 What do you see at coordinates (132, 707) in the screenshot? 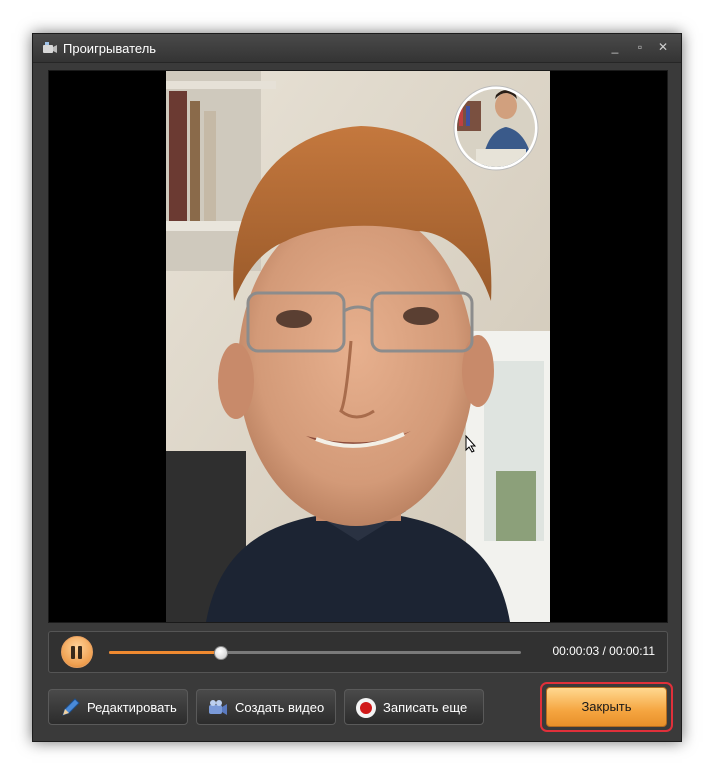
I see `edit-button-label: Редактировать` at bounding box center [132, 707].